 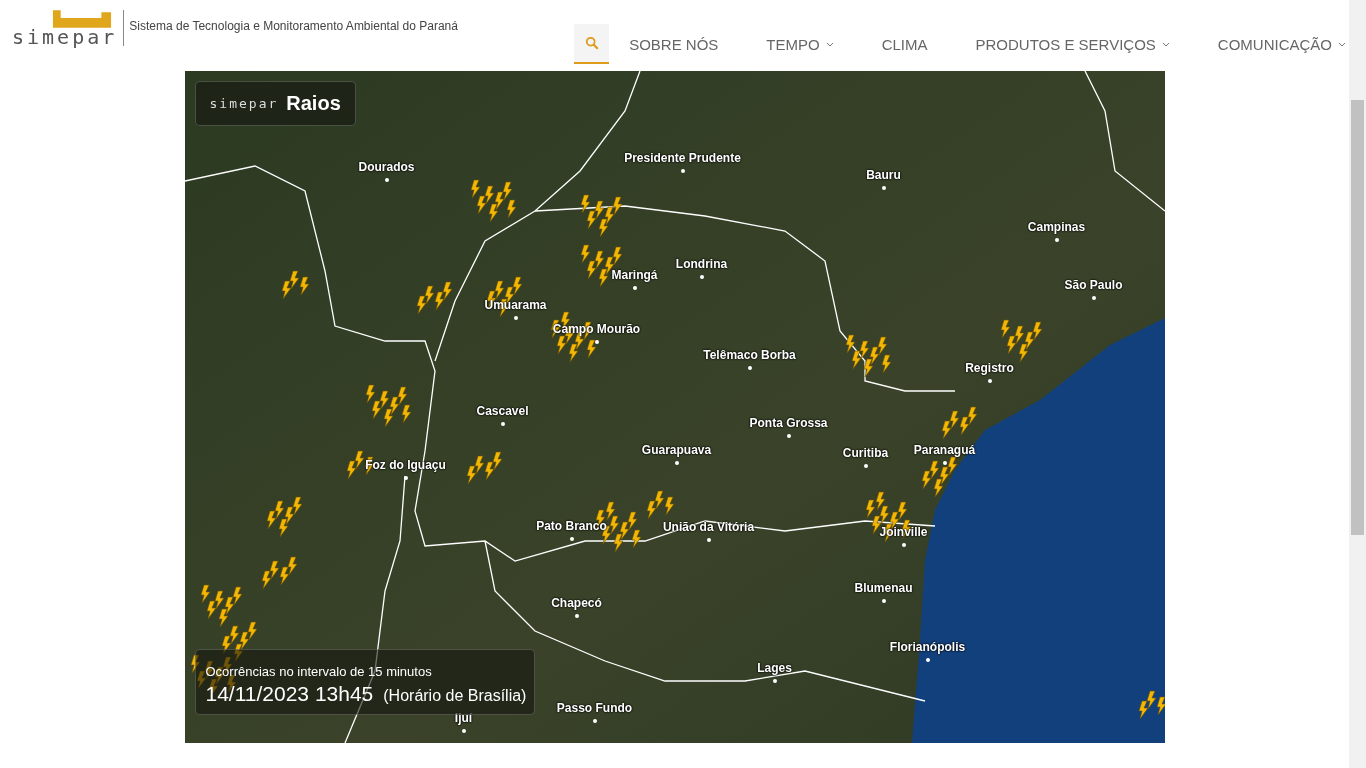 What do you see at coordinates (386, 167) in the screenshot?
I see `city-label: Dourados` at bounding box center [386, 167].